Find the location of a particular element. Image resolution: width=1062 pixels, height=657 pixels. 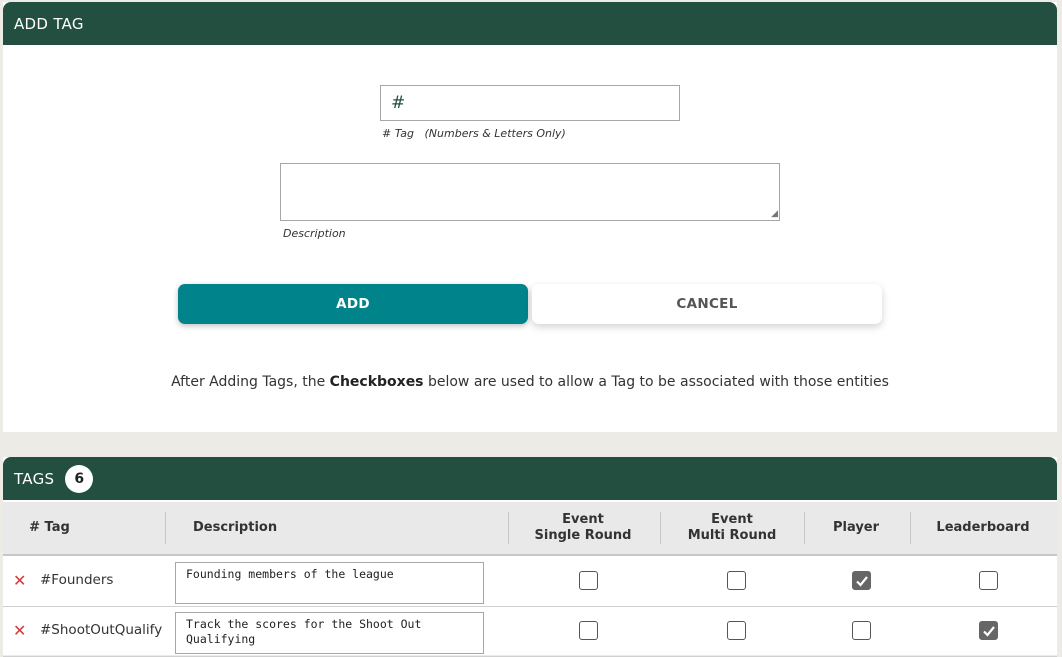

col-tag: # Tag is located at coordinates (49, 528).